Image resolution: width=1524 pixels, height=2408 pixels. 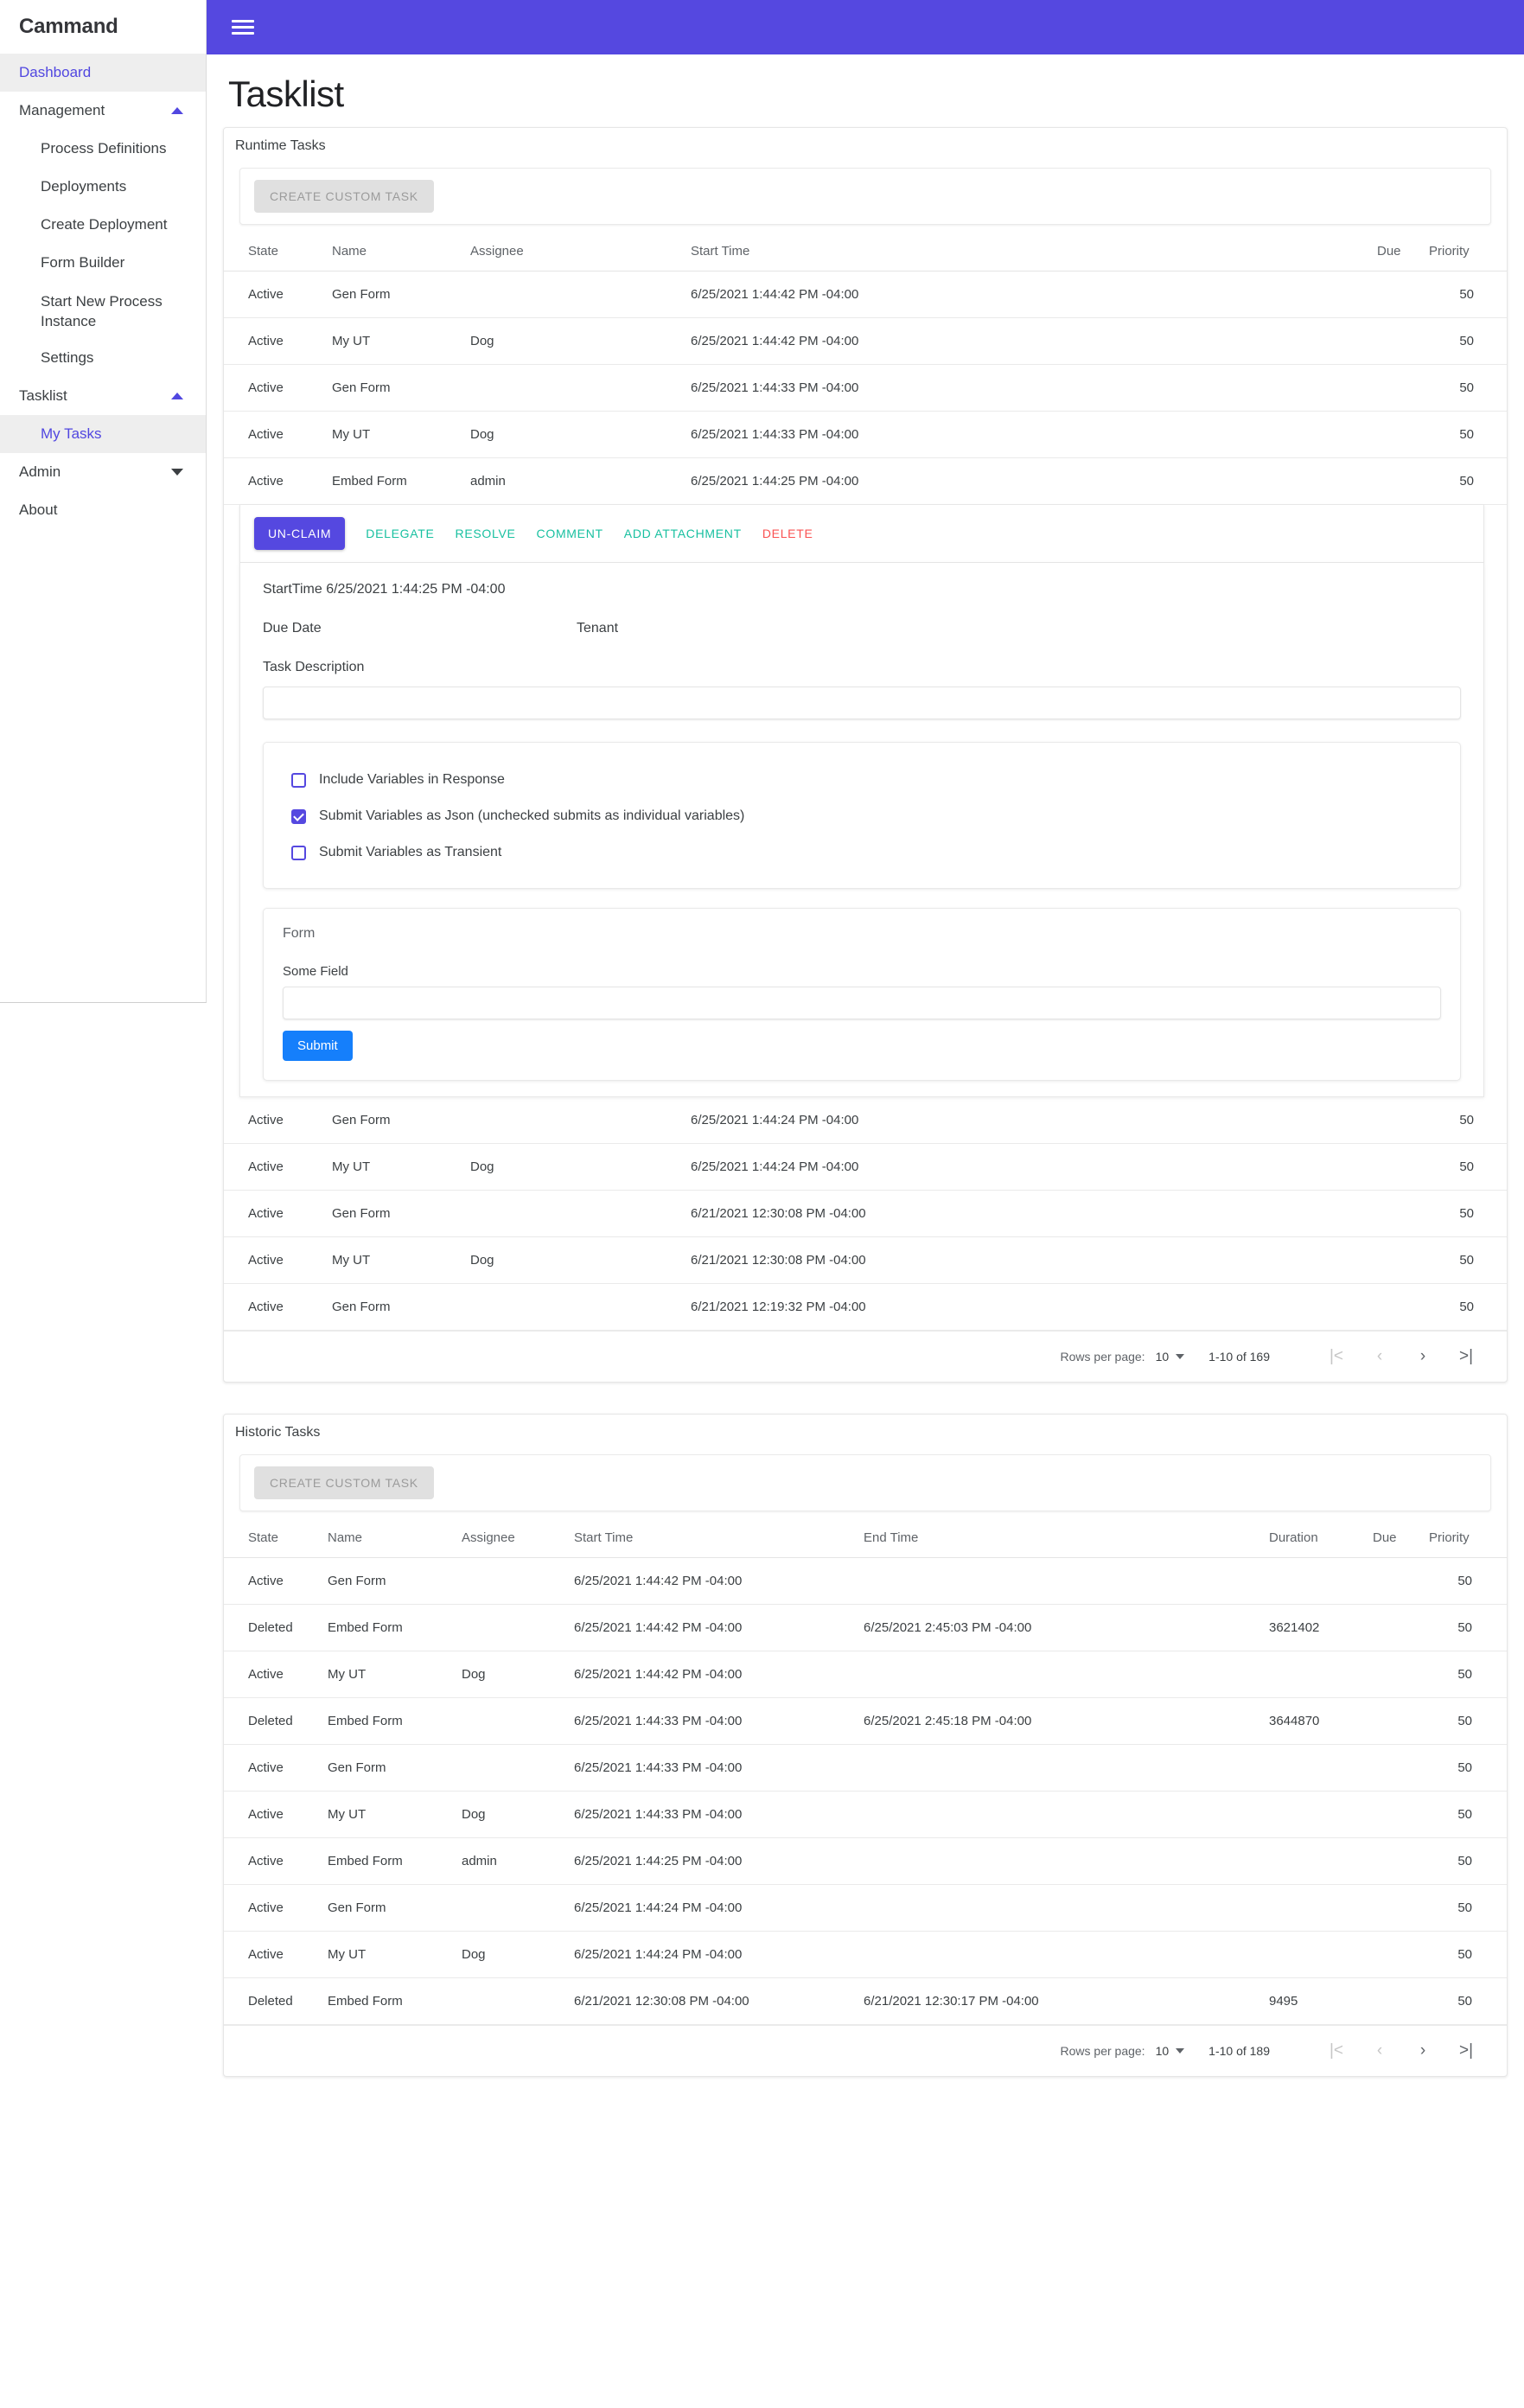 What do you see at coordinates (344, 1482) in the screenshot?
I see `create-custom-task-button-historic: CREATE CUSTOM TASK` at bounding box center [344, 1482].